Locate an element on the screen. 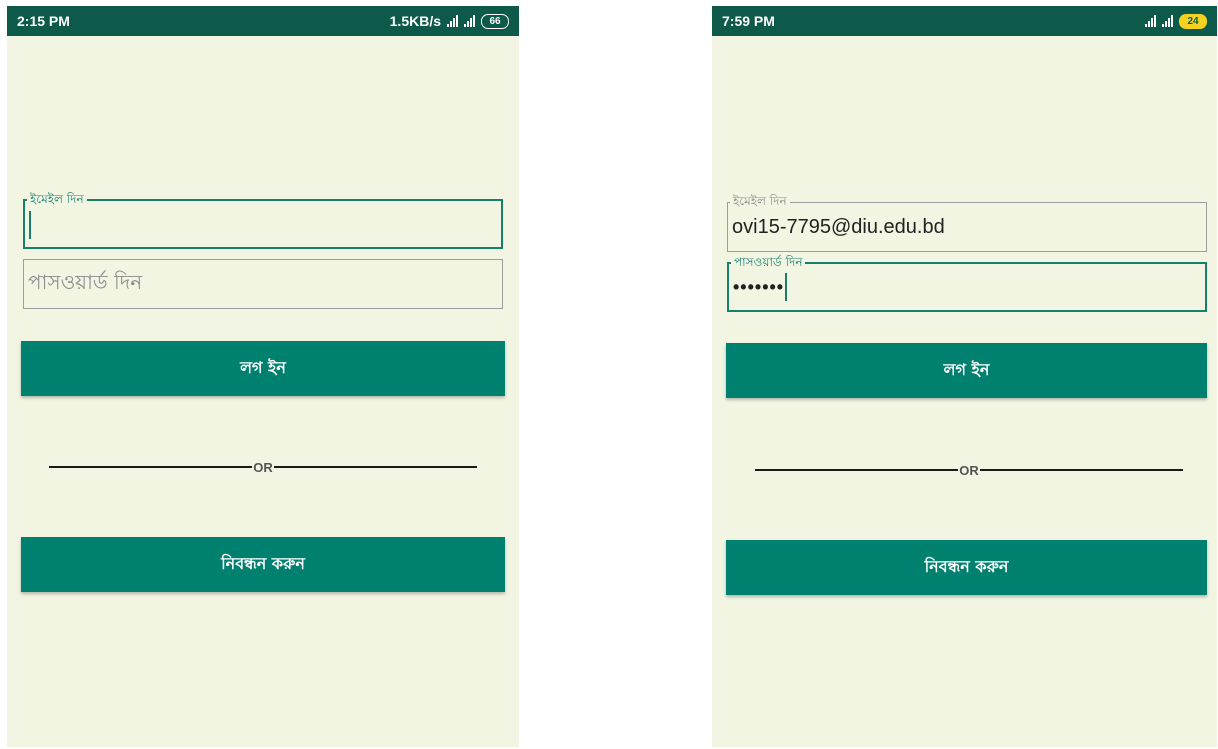 The width and height of the screenshot is (1218, 749). email-value: ovi15-7795@diu.edu.bd is located at coordinates (838, 226).